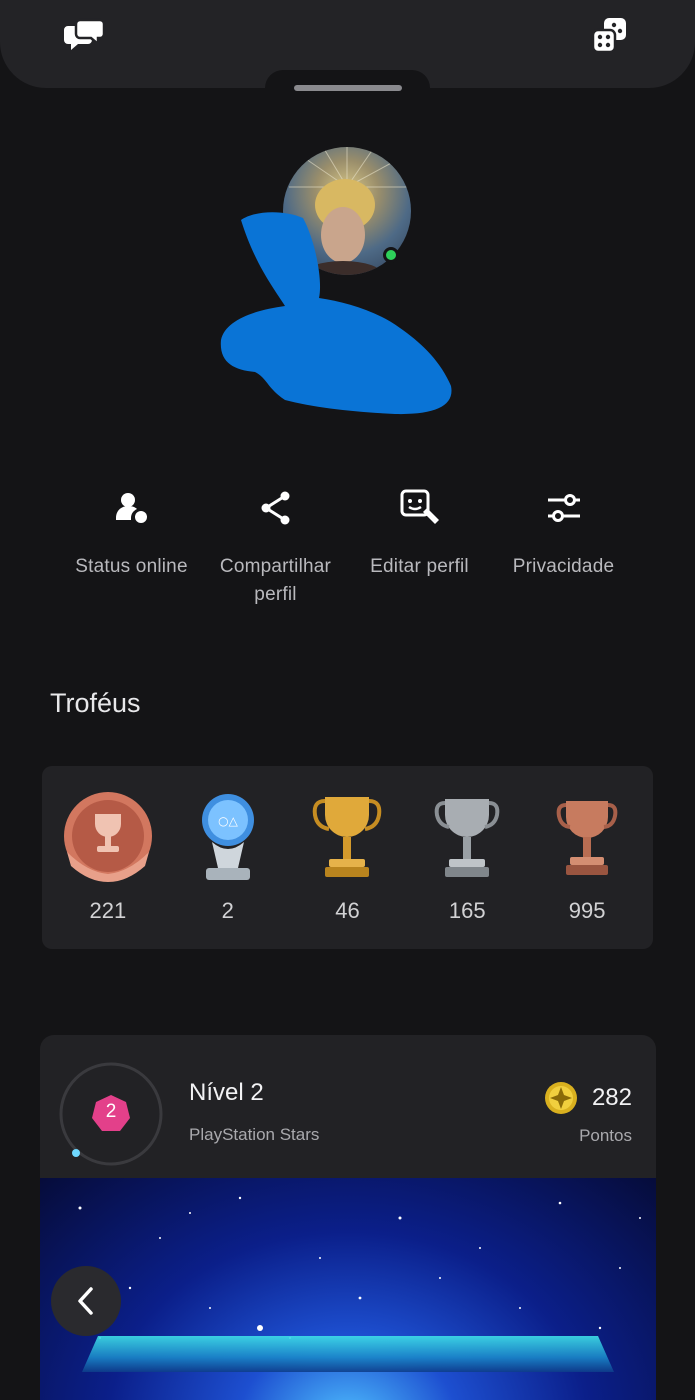  What do you see at coordinates (131, 550) in the screenshot?
I see `status-online-action: Status online` at bounding box center [131, 550].